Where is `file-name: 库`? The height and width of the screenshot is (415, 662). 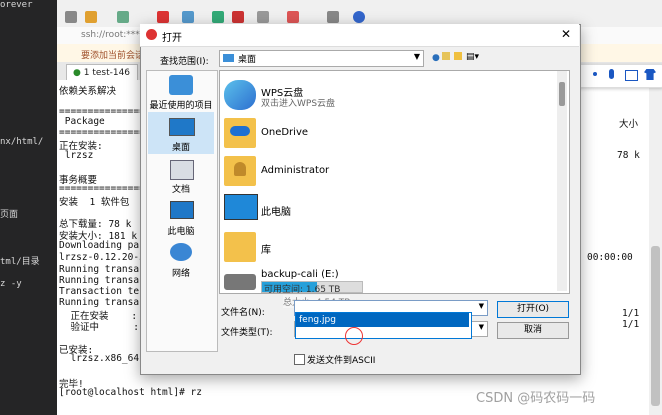
file-name: 库 is located at coordinates (266, 250).